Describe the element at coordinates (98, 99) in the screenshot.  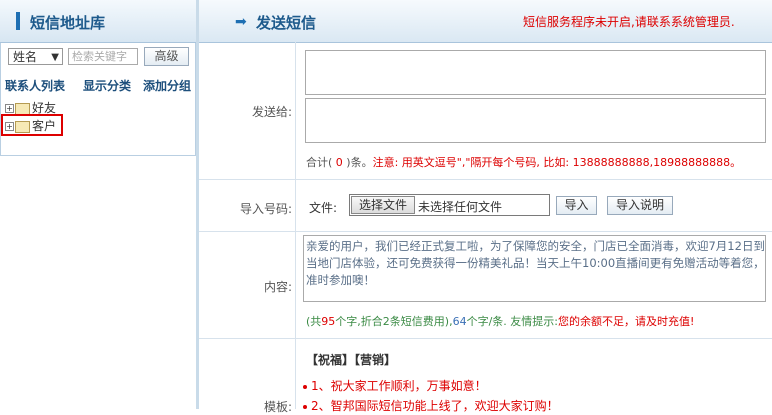
I see `address-book-box: 姓名 ▼ 检索关键字 高级 联系人列表 显示分类 添加分组 + 好友 + 客户` at that location.